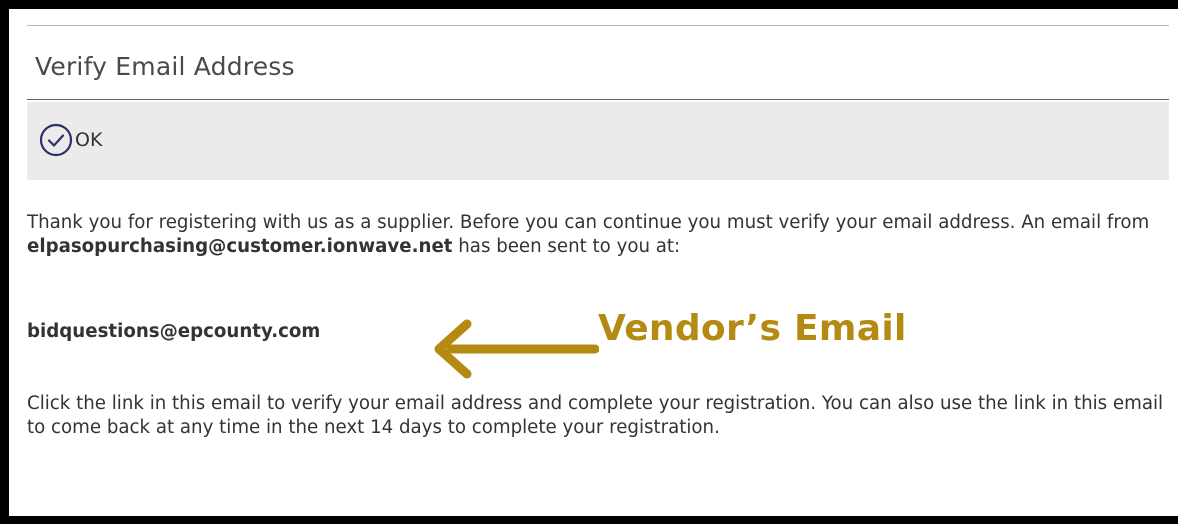  I want to click on check-circle-icon, so click(56, 140).